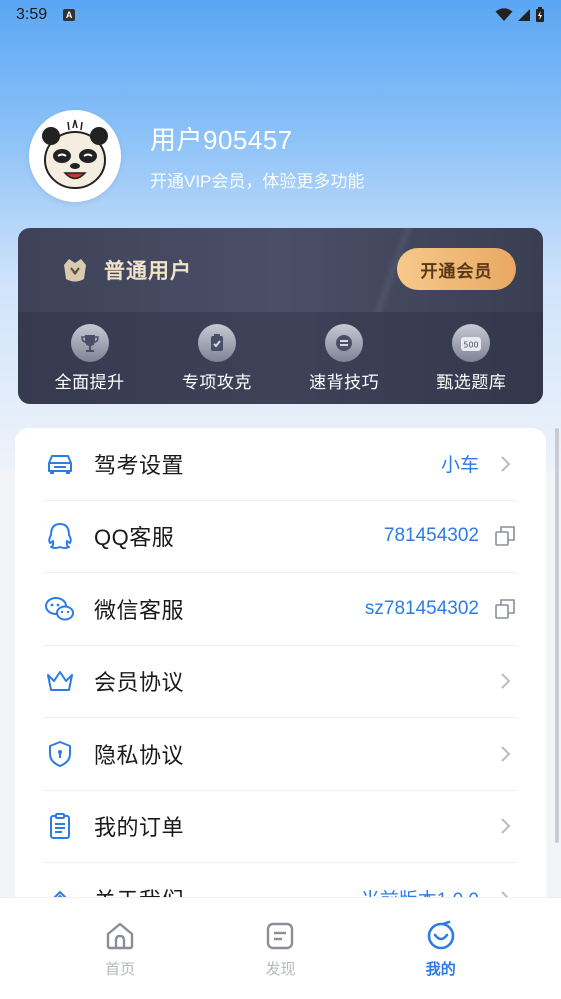  I want to click on perk-memorize-tips: 速背技巧, so click(344, 358).